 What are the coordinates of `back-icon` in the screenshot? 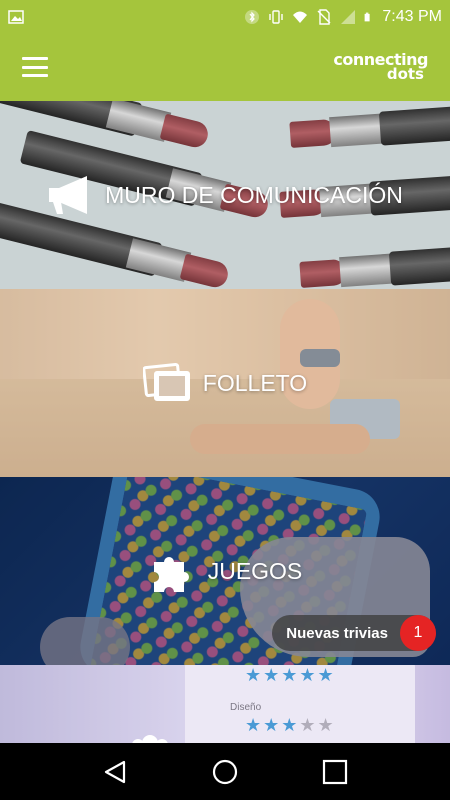 It's located at (115, 771).